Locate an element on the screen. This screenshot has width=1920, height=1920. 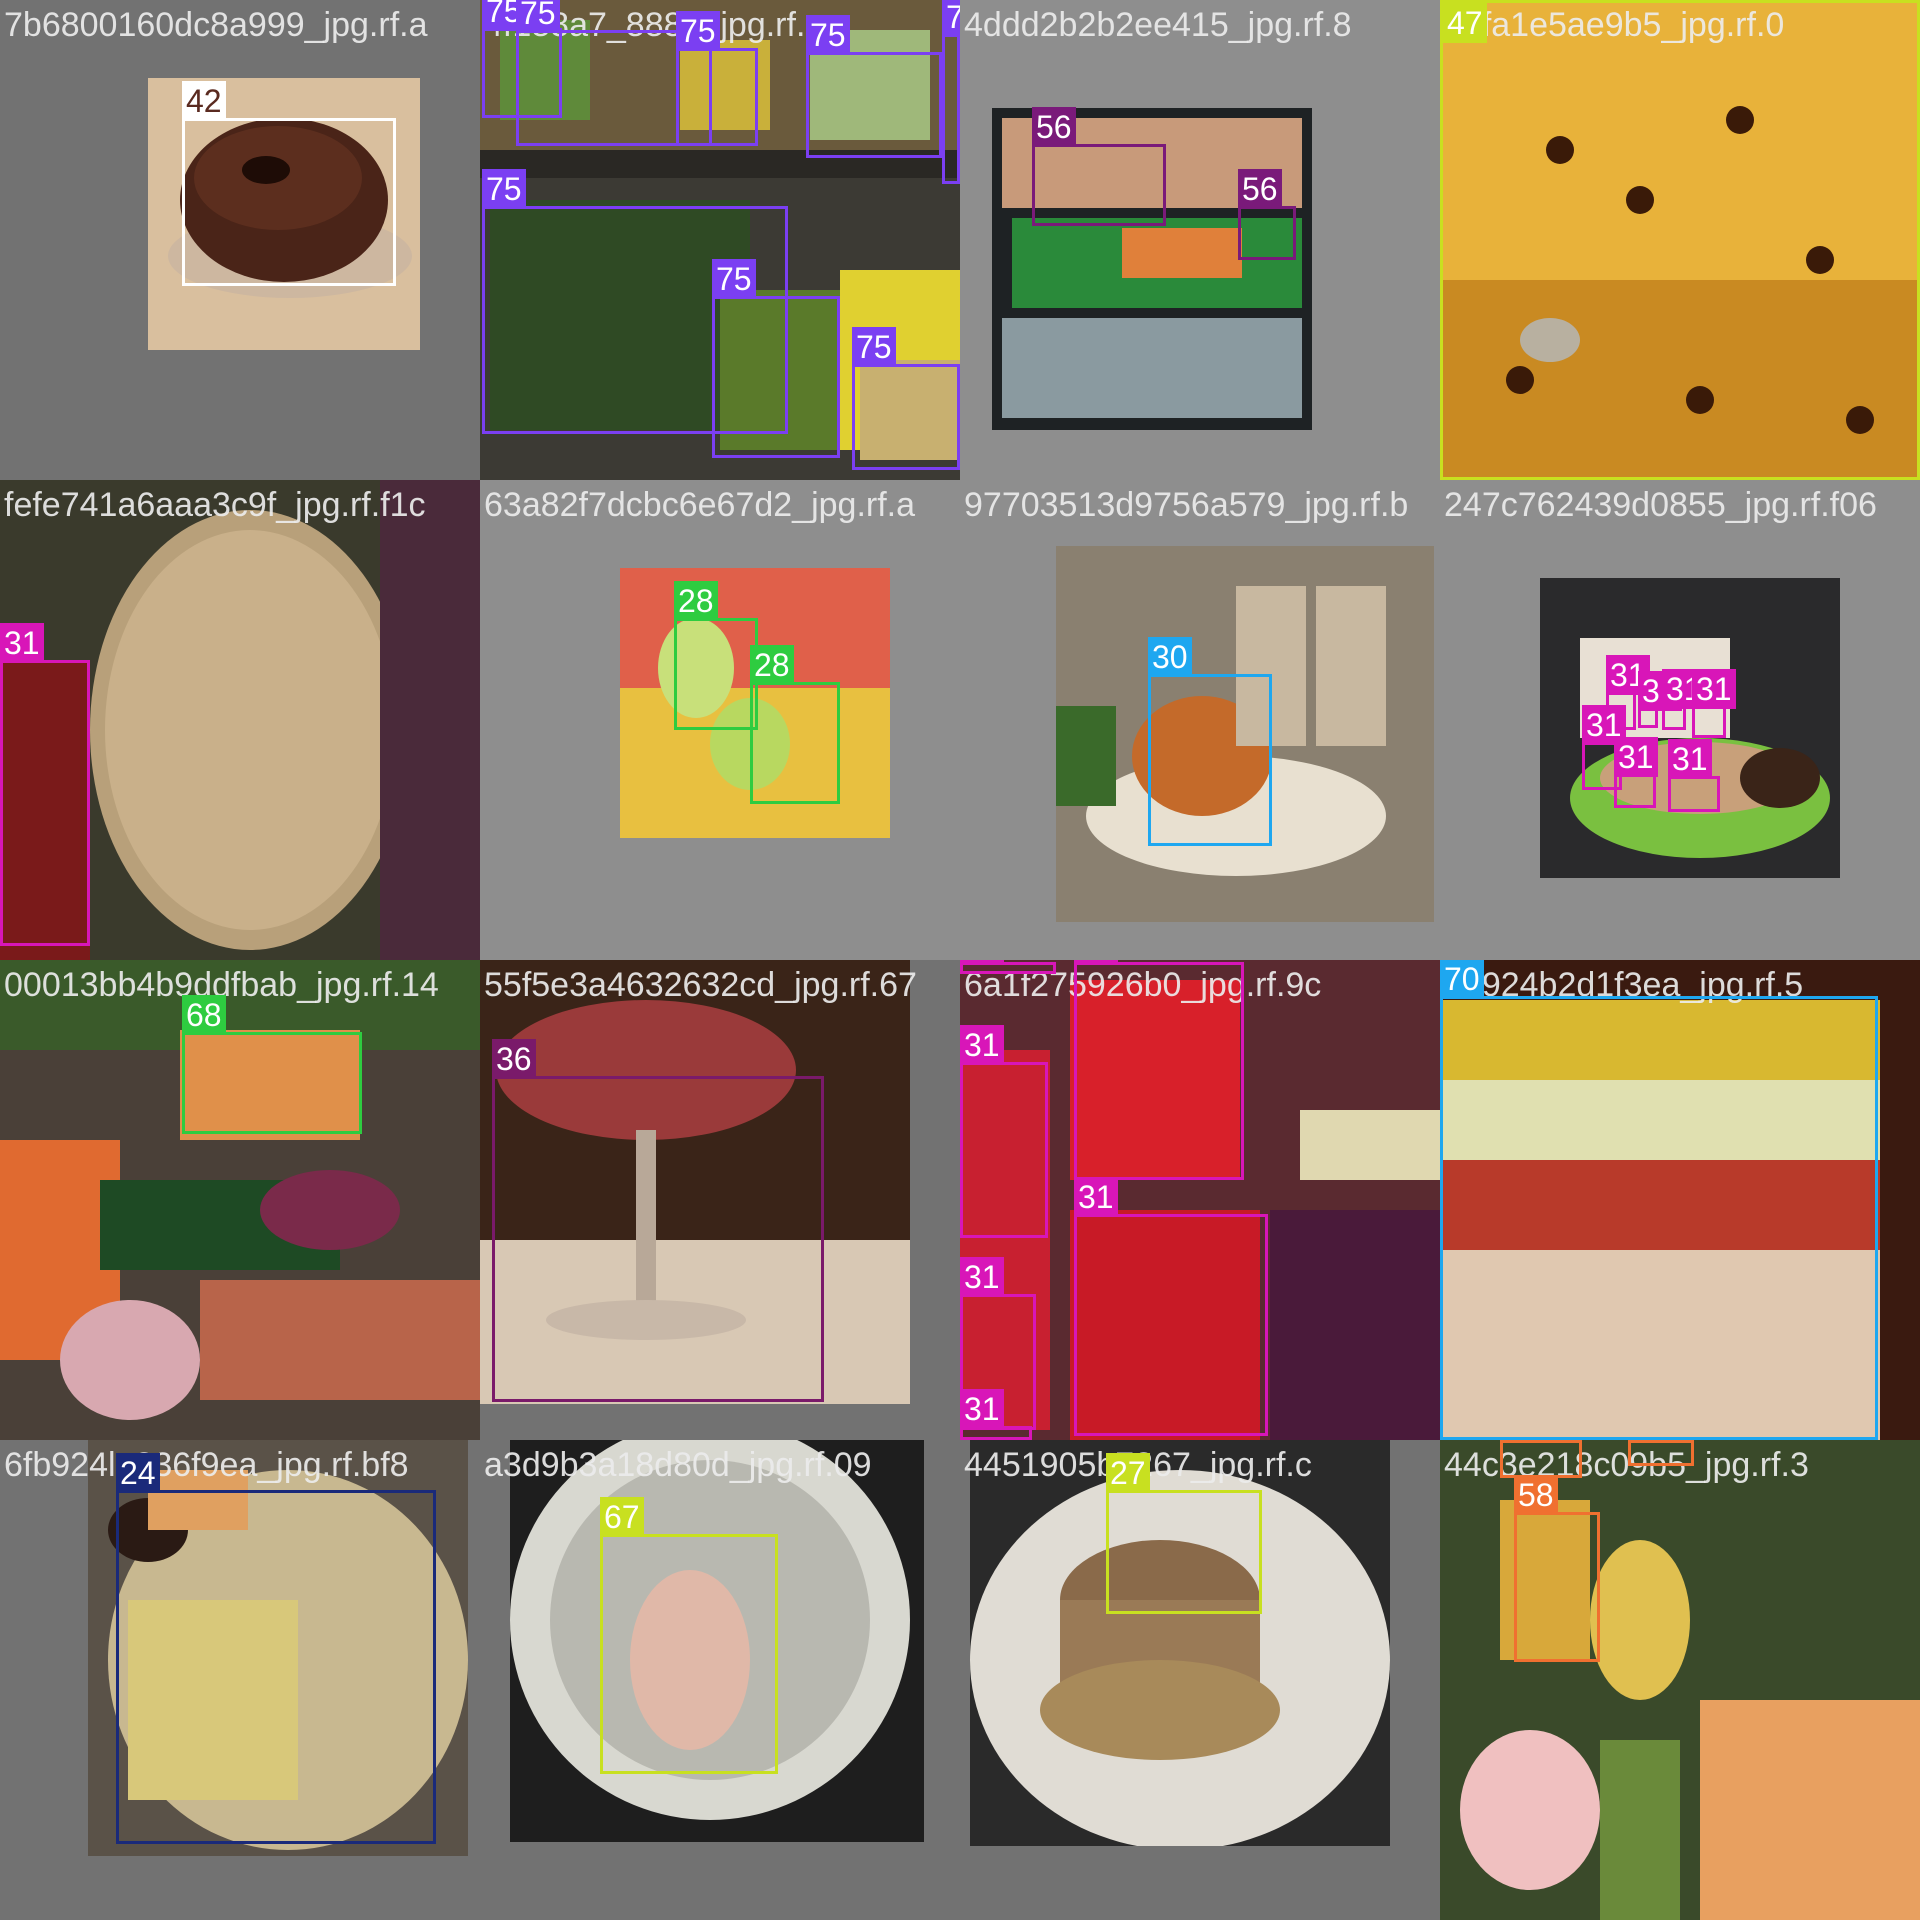
bbox-label: 68 is located at coordinates (204, 1015).